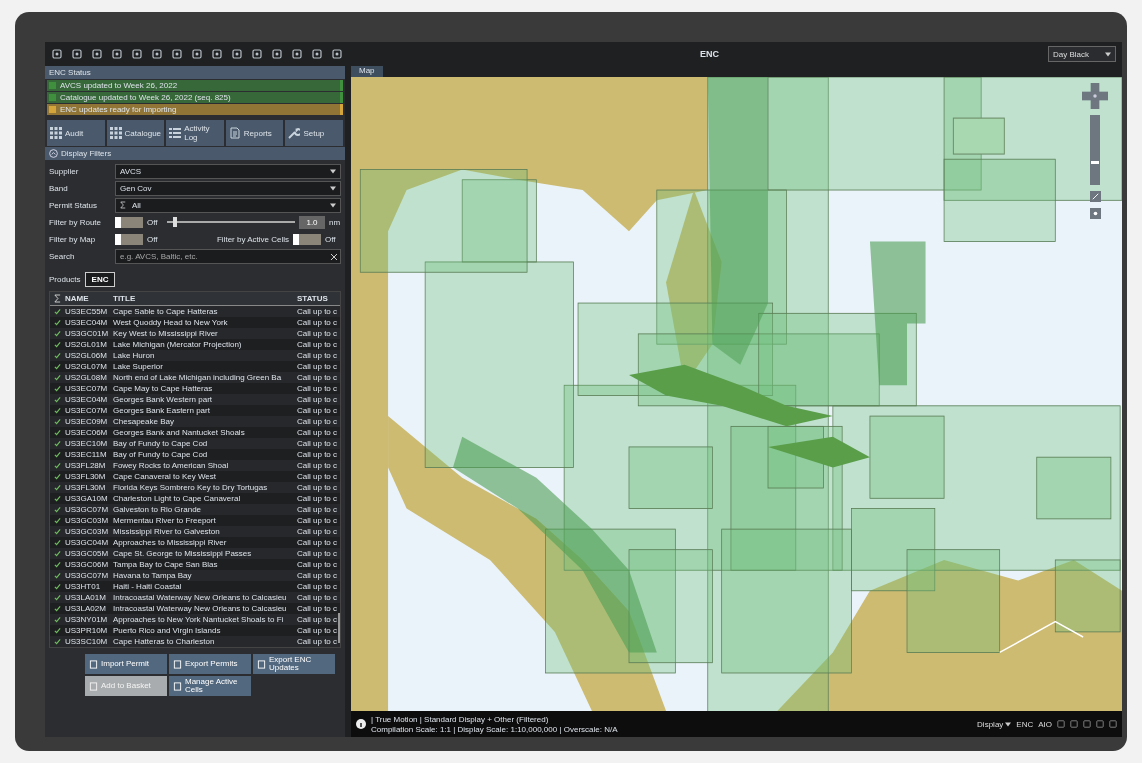 The image size is (1142, 763). Describe the element at coordinates (294, 664) in the screenshot. I see `action-button: Export ENC Updates` at that location.